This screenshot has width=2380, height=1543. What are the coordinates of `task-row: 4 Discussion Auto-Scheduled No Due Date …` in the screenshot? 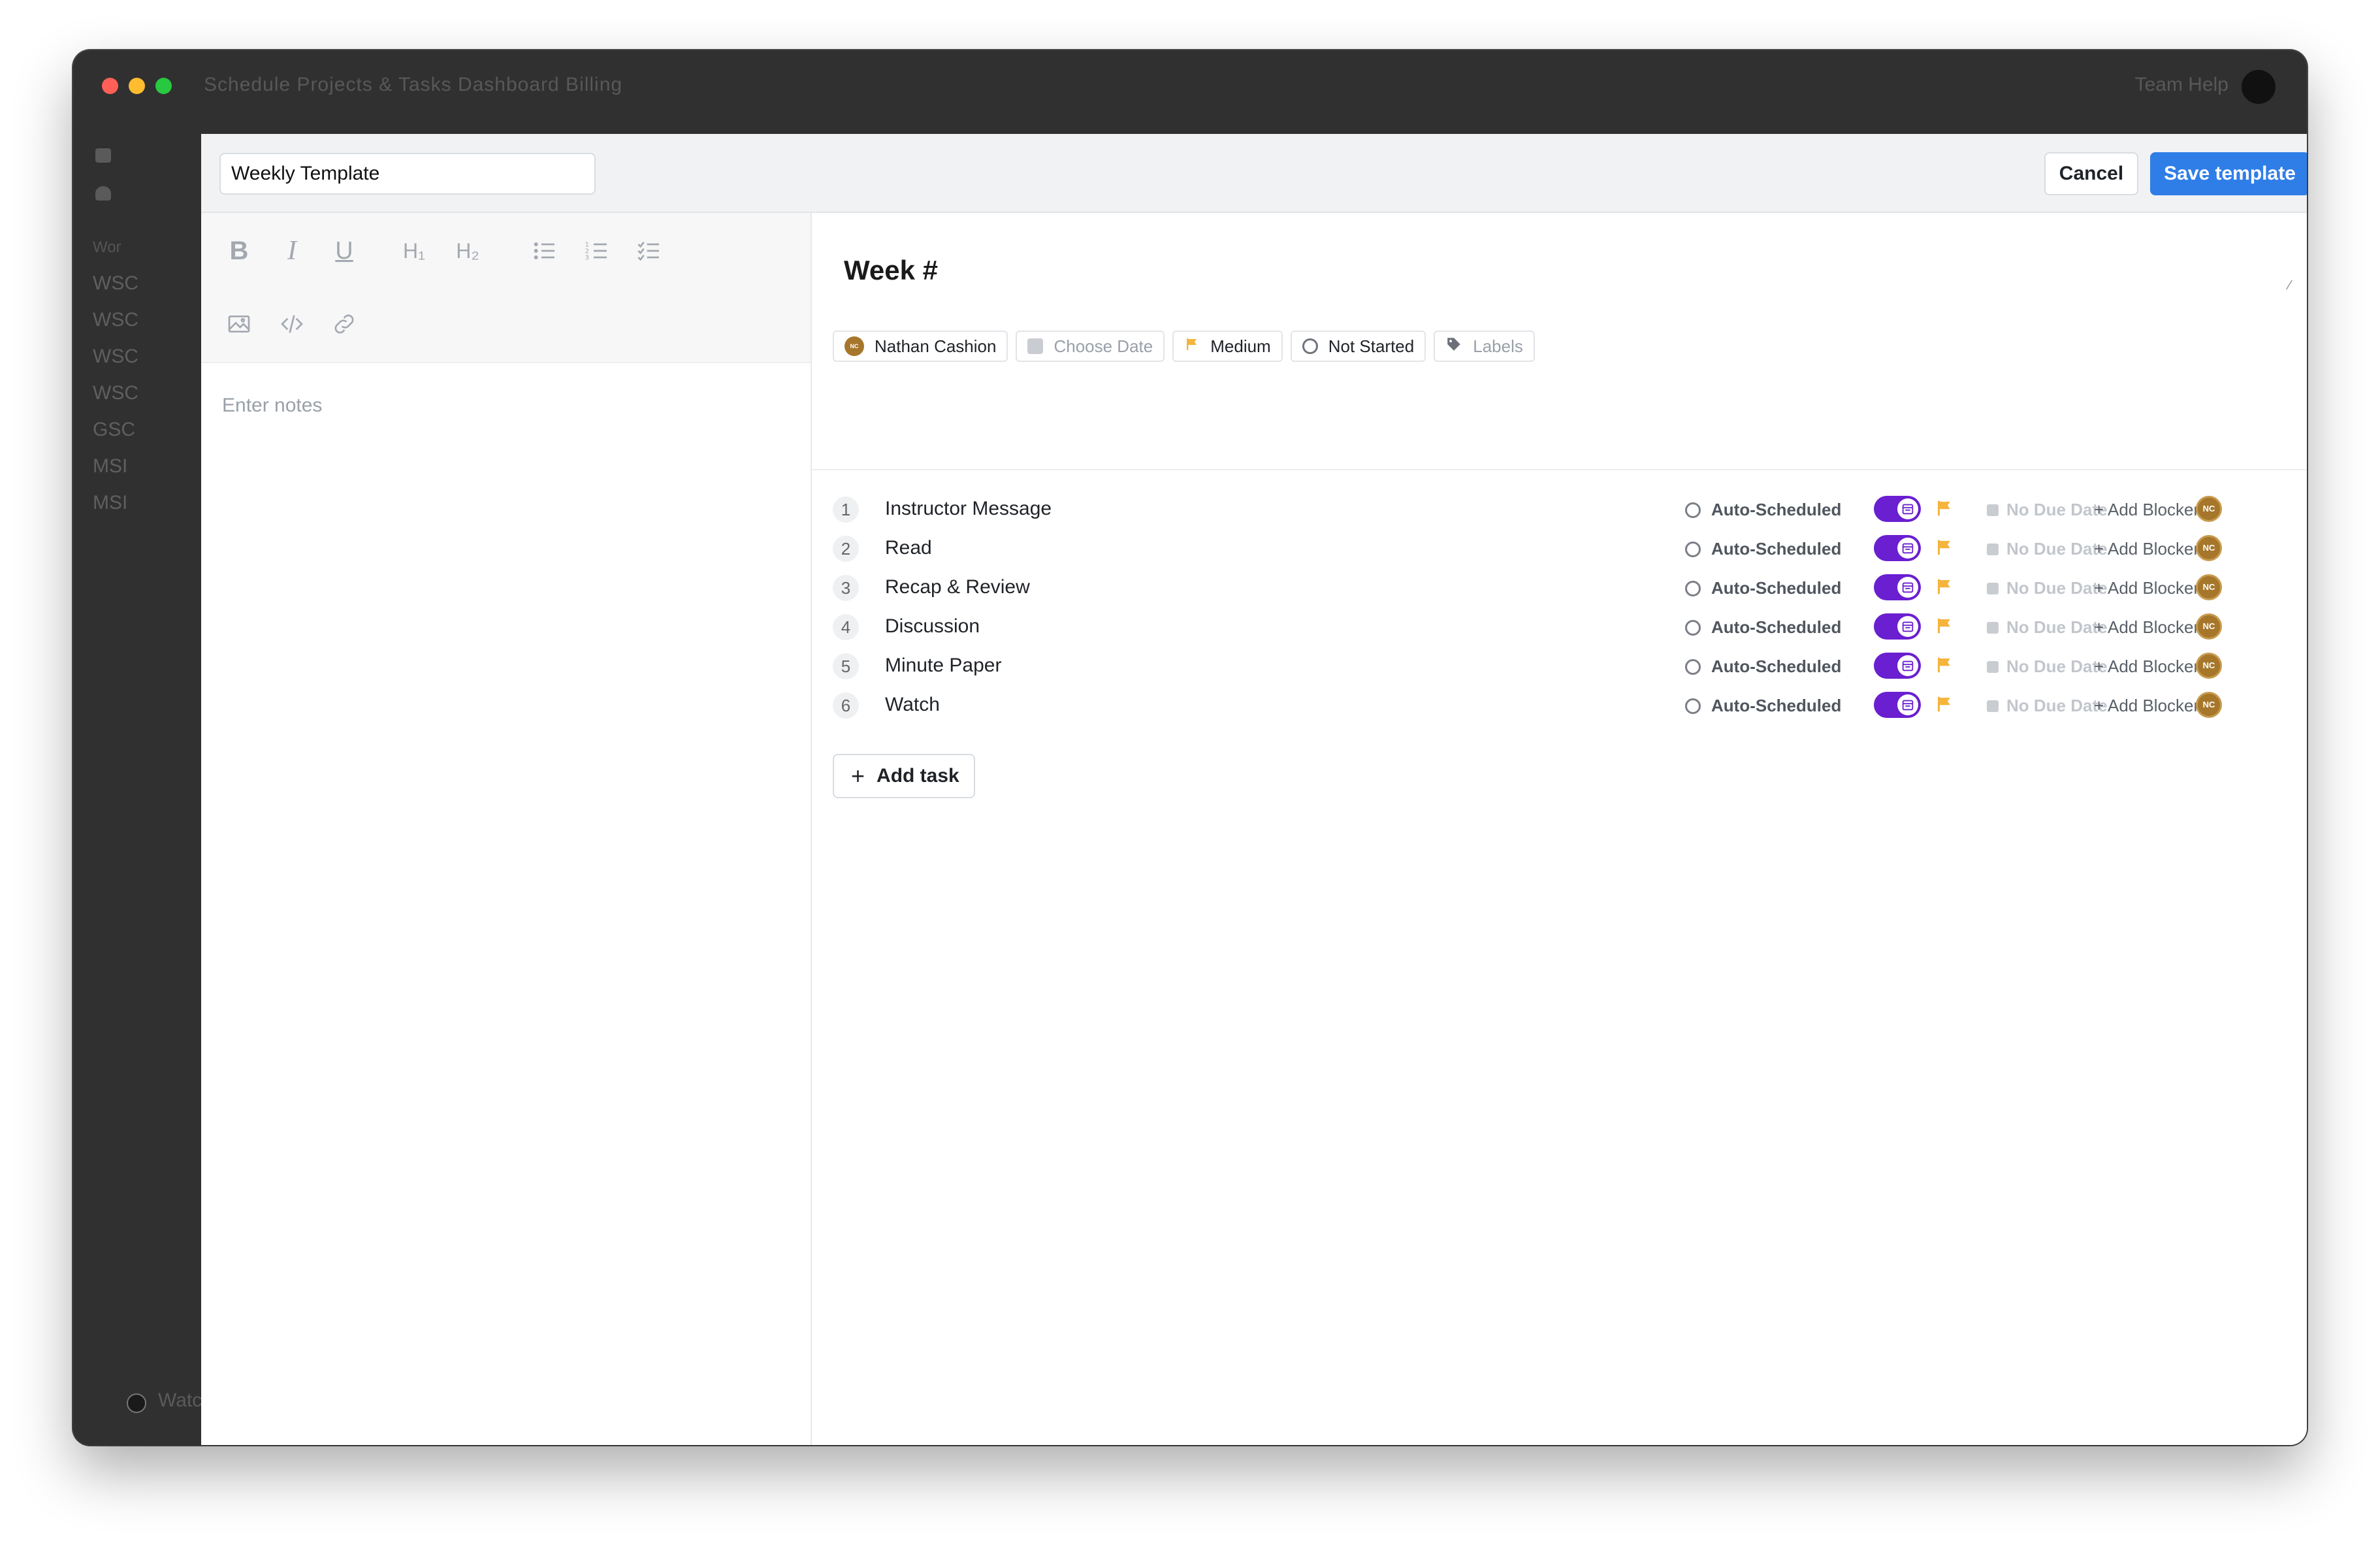 It's located at (1570, 626).